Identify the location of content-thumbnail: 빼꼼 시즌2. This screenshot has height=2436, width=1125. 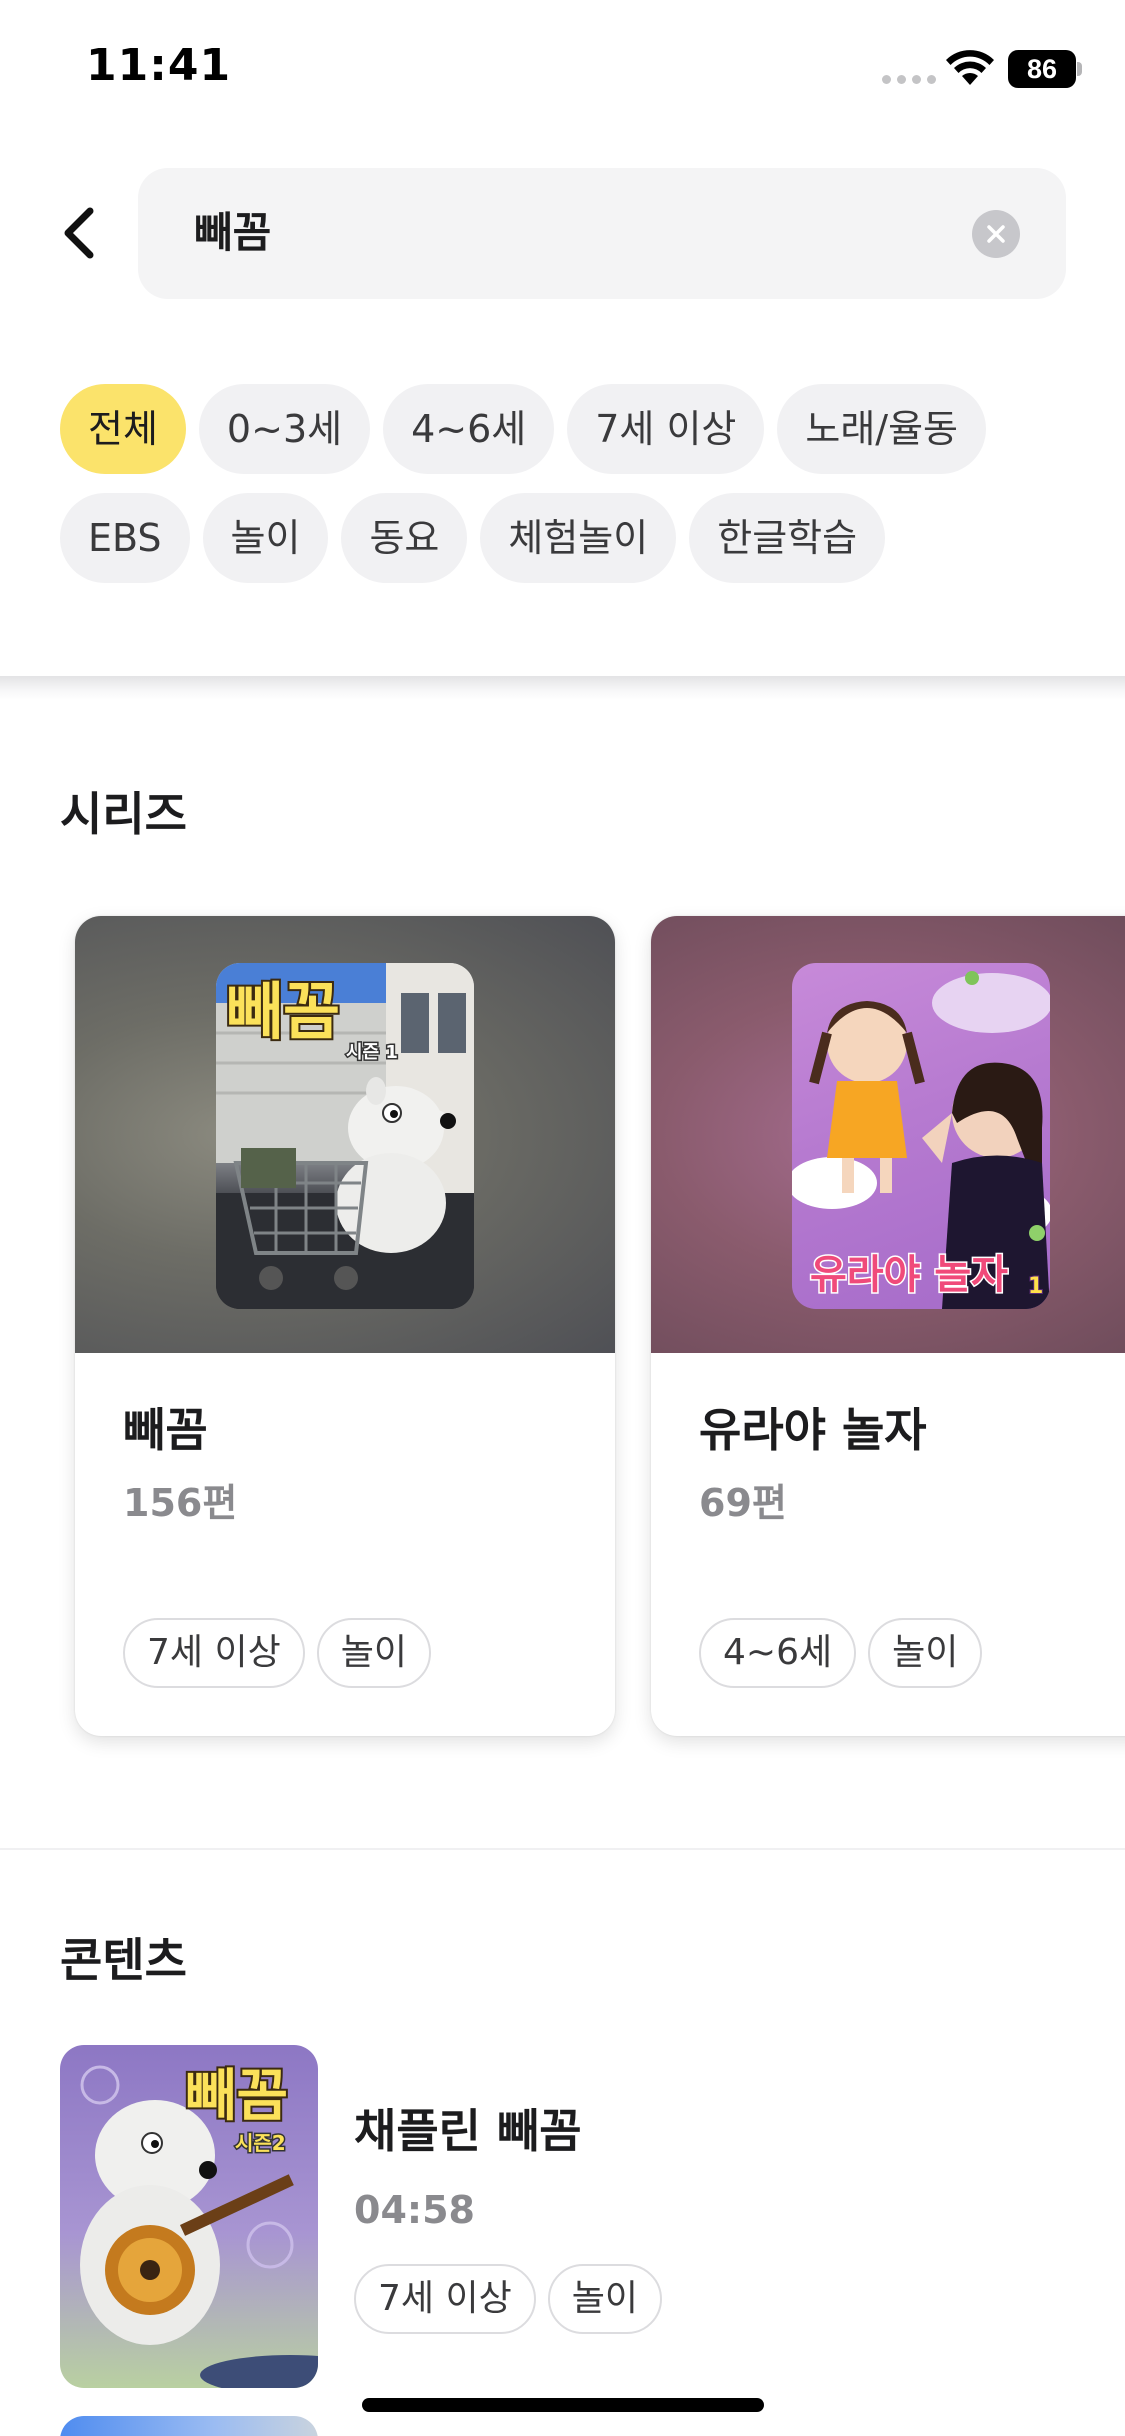
(189, 2216).